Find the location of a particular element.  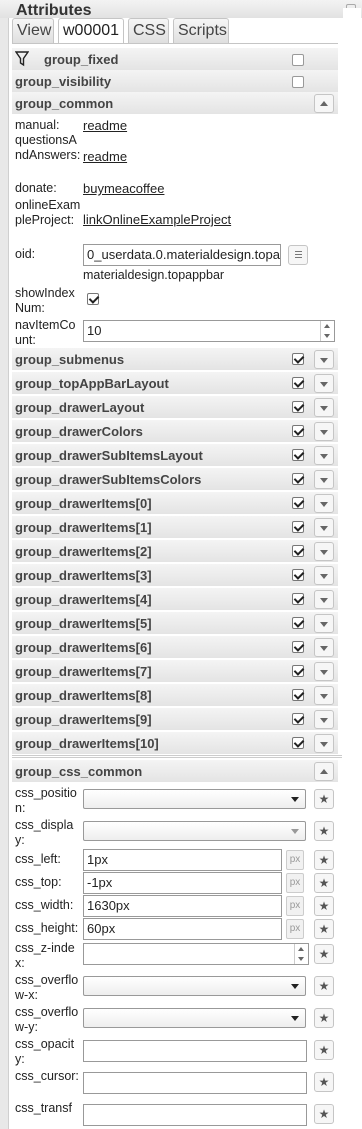

subgroup-header: group_drawerItems[2] is located at coordinates (175, 551).